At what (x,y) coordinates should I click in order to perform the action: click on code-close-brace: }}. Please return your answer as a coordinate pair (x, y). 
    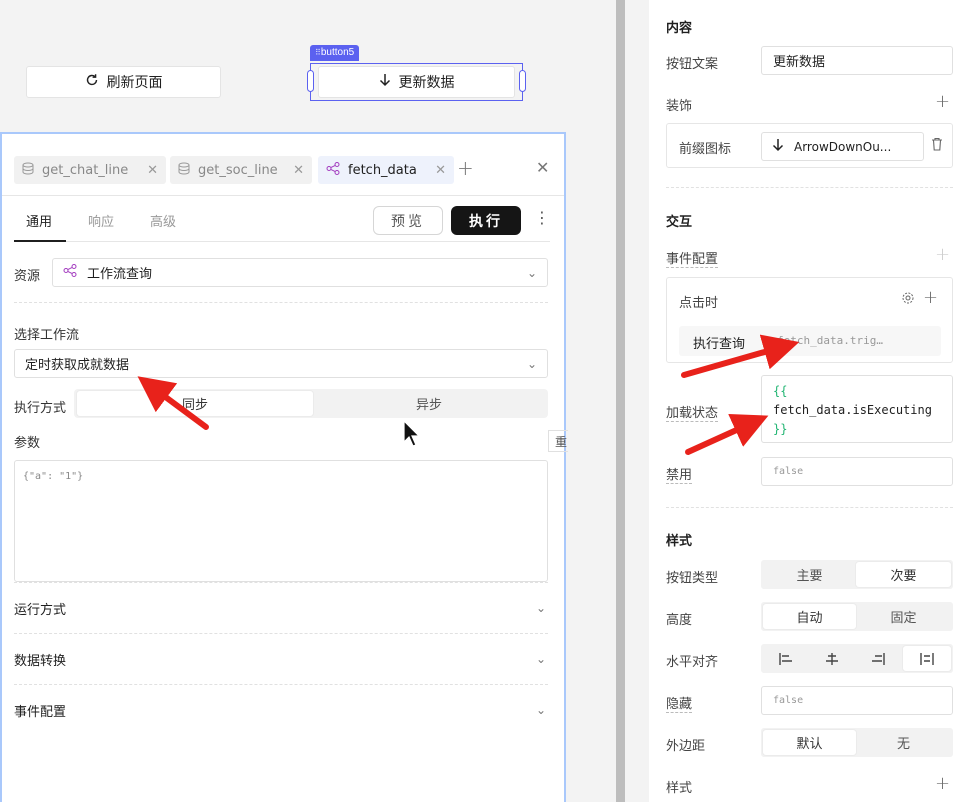
    Looking at the image, I should click on (780, 429).